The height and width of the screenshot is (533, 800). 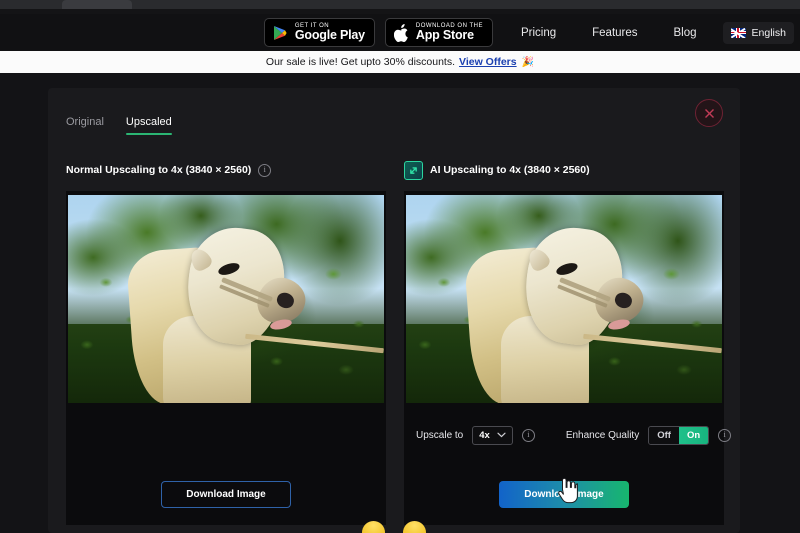 I want to click on ai-upscale-icon, so click(x=413, y=170).